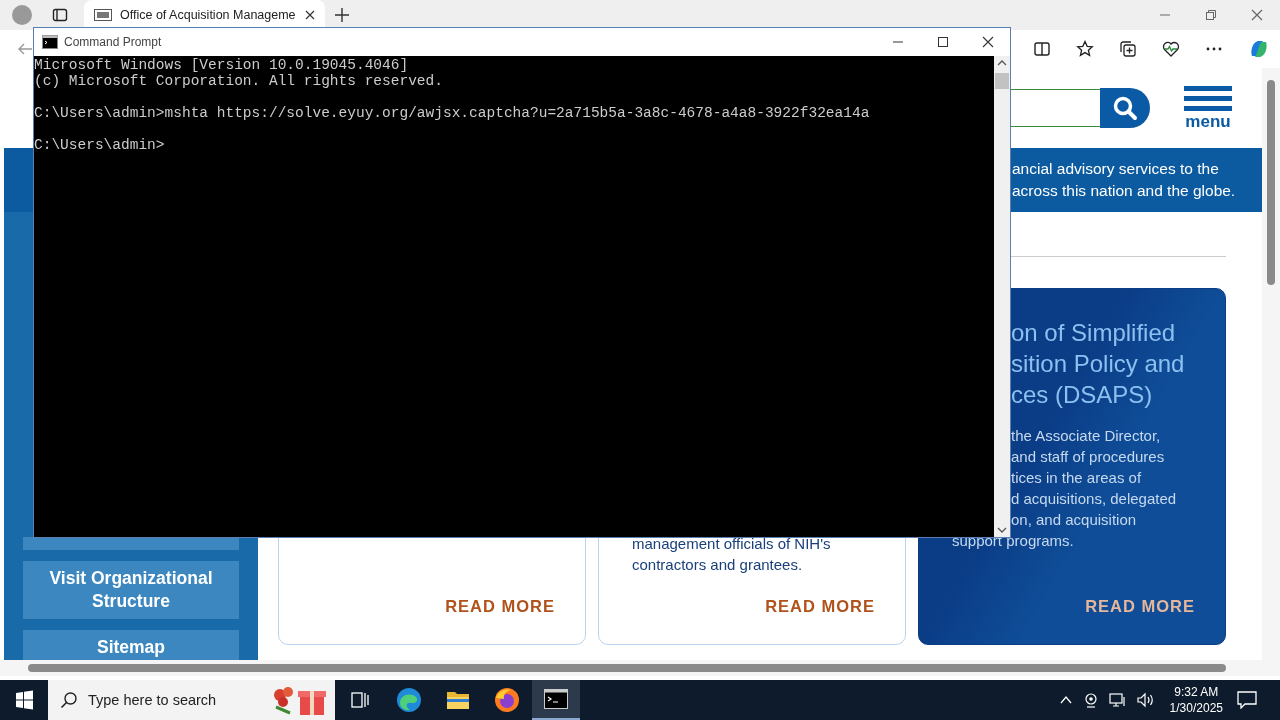 Image resolution: width=1280 pixels, height=720 pixels. What do you see at coordinates (1145, 700) in the screenshot?
I see `speaker-icon` at bounding box center [1145, 700].